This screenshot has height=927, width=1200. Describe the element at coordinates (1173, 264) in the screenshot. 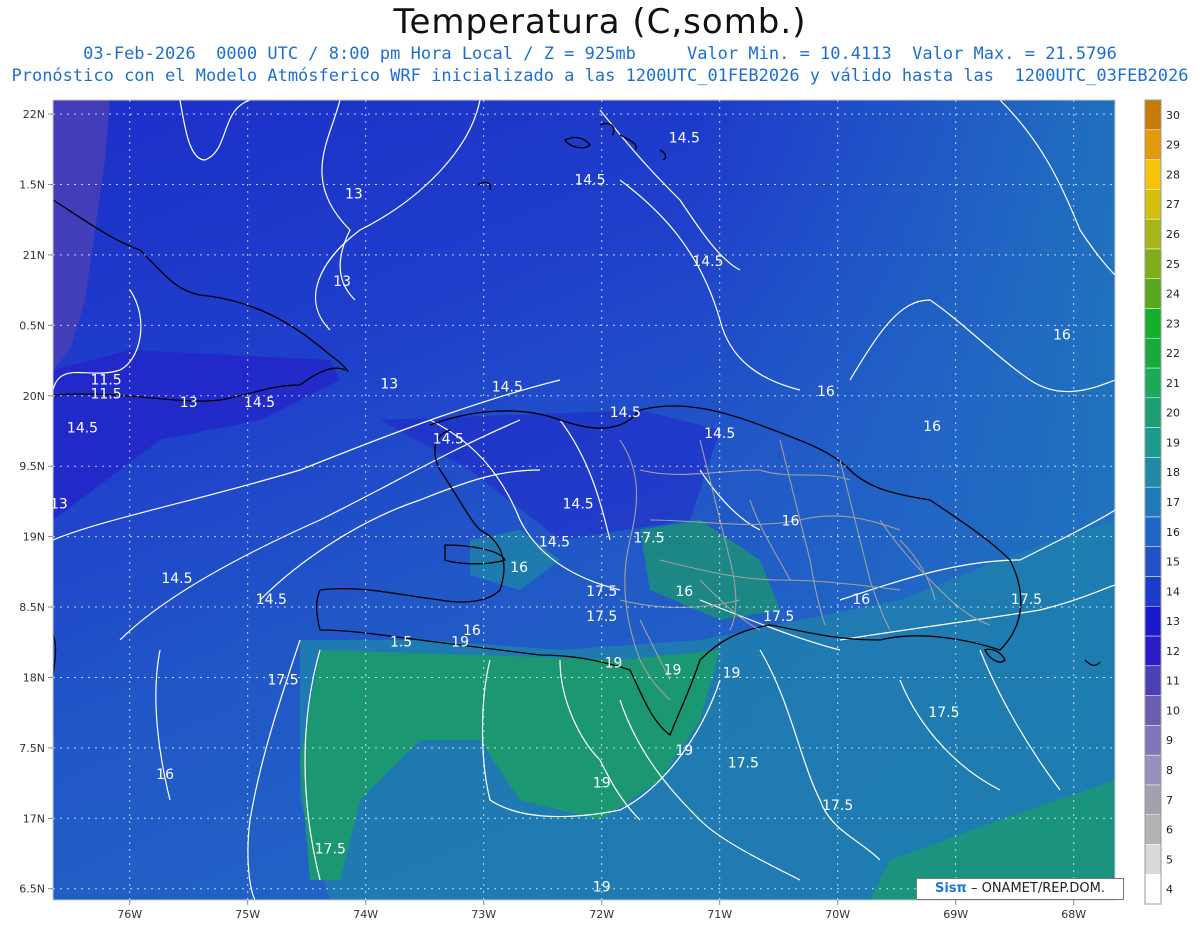

I see `colorbar-label: 25` at that location.